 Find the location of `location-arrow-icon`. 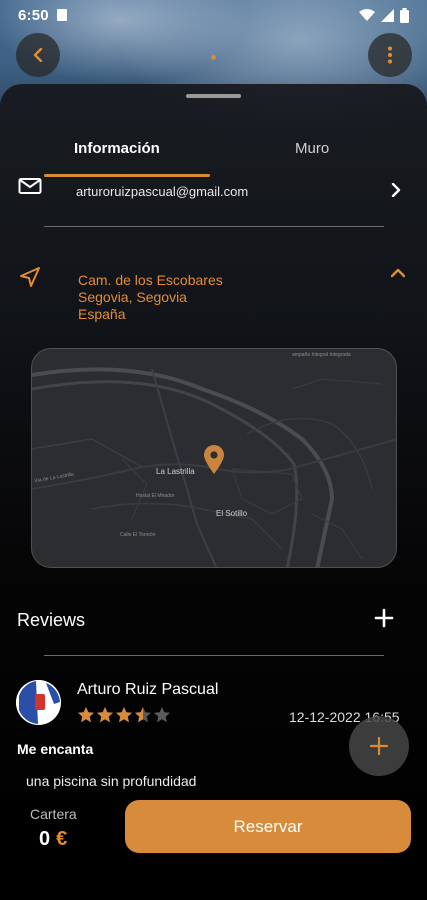

location-arrow-icon is located at coordinates (30, 277).